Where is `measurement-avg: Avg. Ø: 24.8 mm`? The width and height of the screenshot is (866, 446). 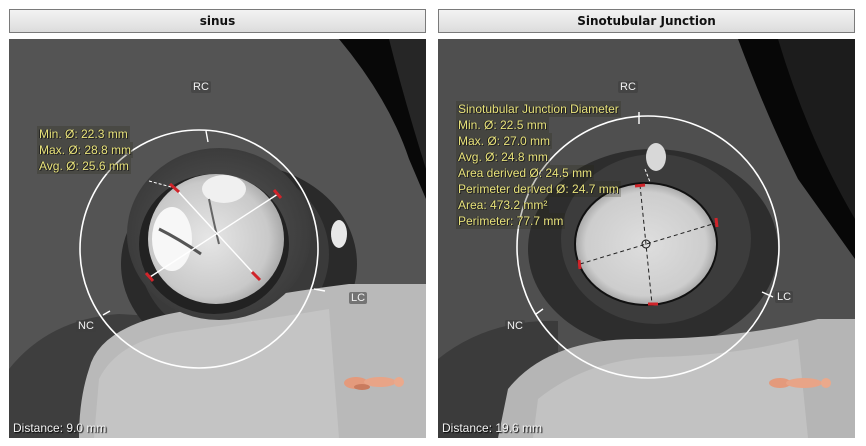
measurement-avg: Avg. Ø: 24.8 mm is located at coordinates (503, 157).